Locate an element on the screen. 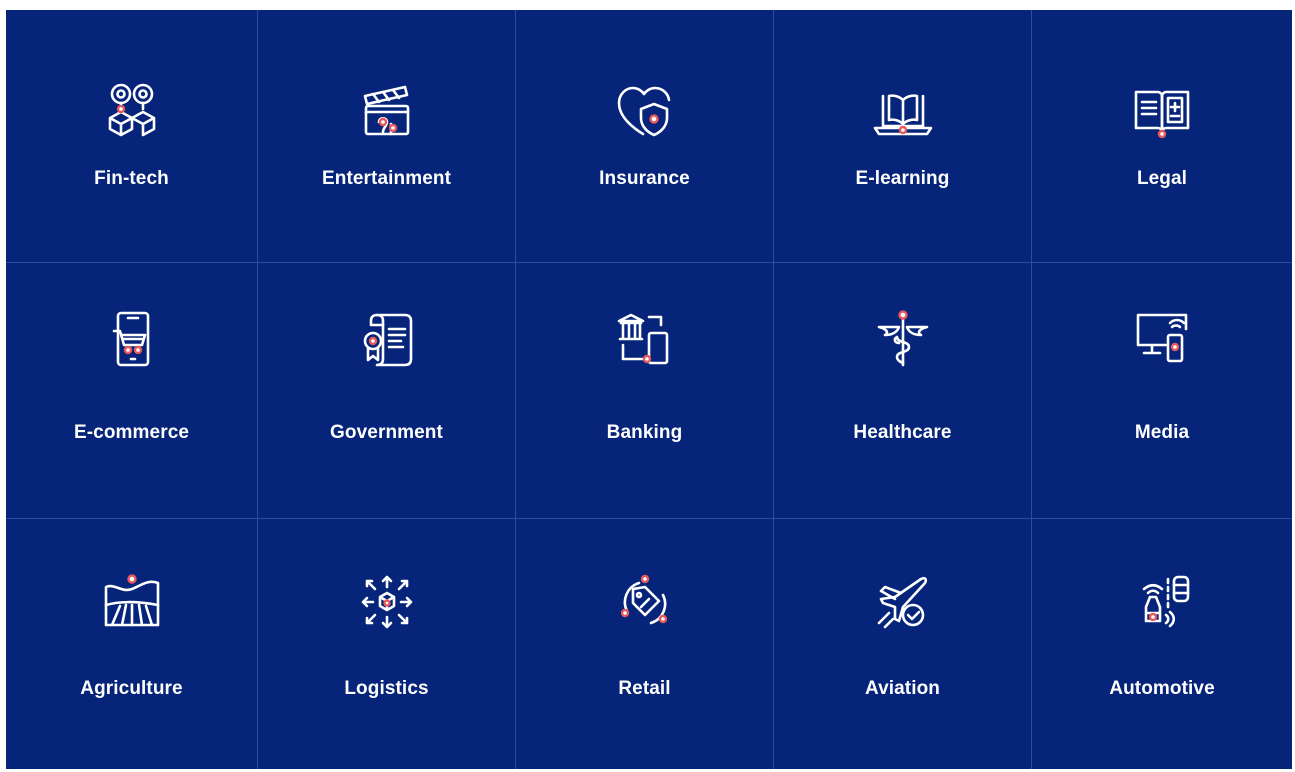 Image resolution: width=1295 pixels, height=772 pixels. shopping-tag-icon is located at coordinates (645, 603).